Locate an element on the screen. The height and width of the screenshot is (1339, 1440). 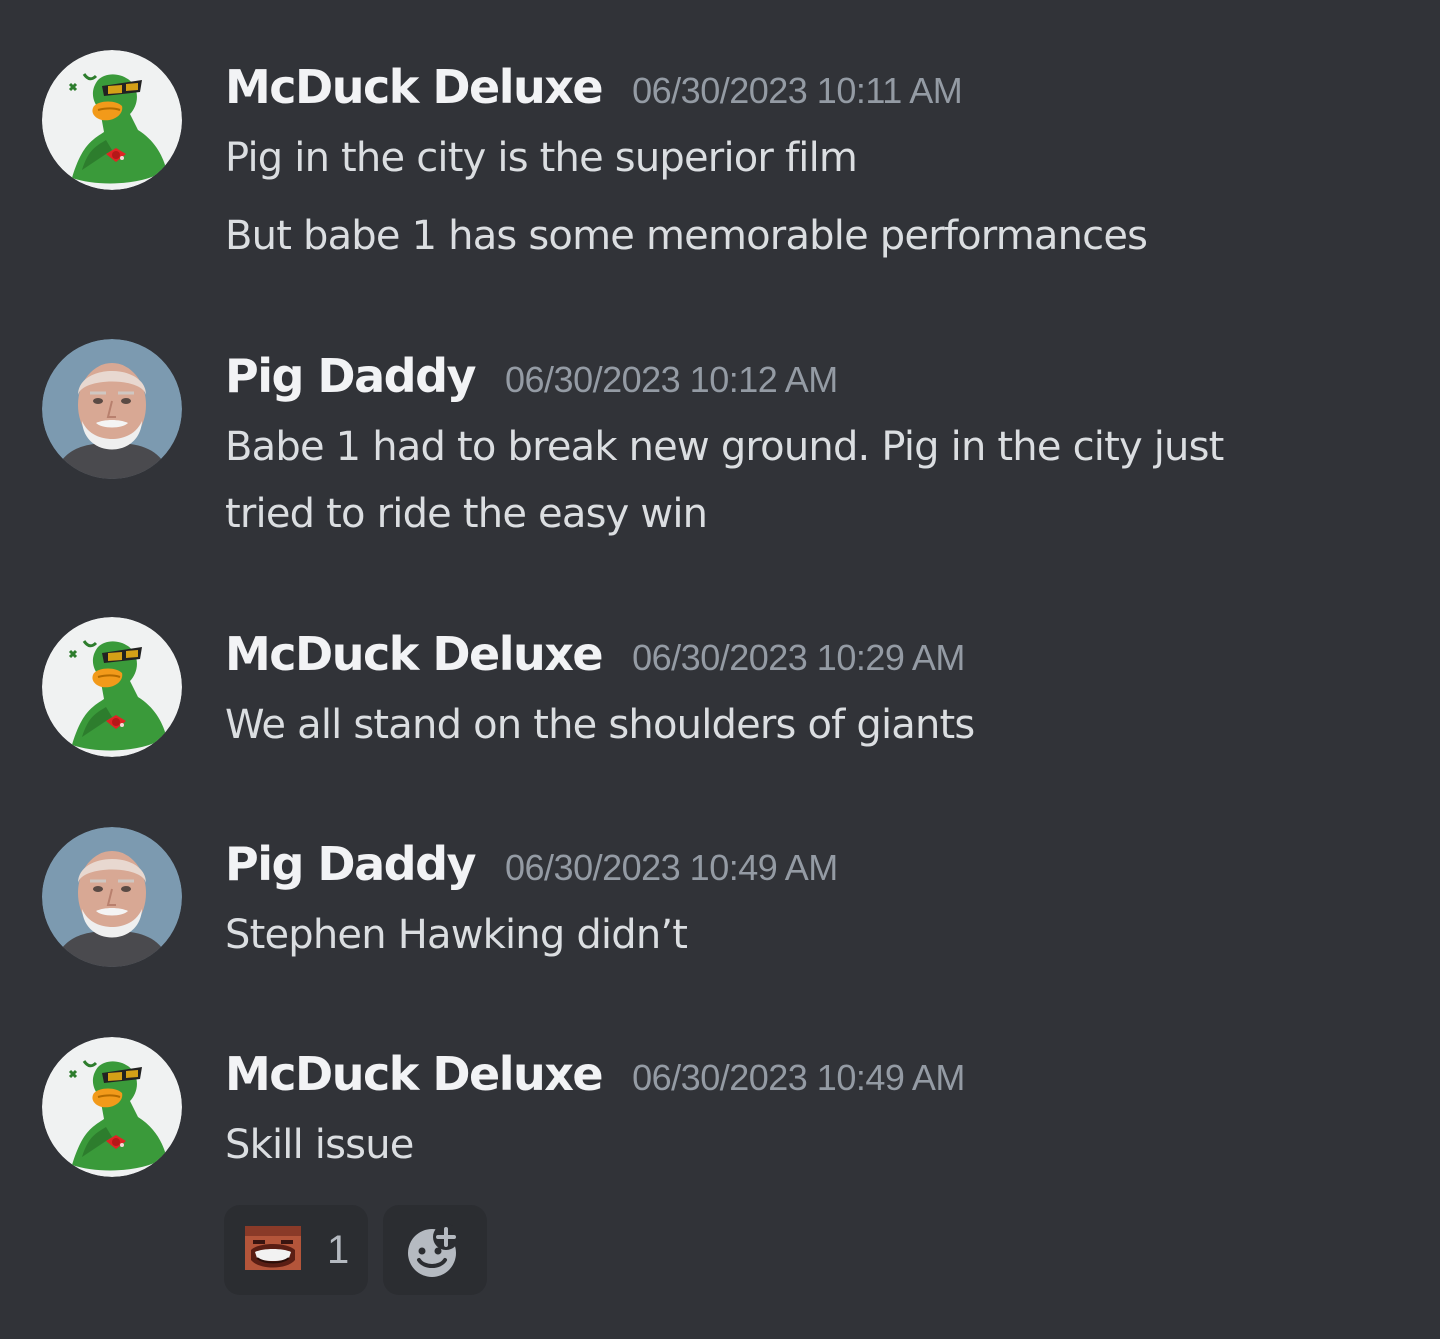
message-text: We all stand on the shoulders of giants is located at coordinates (600, 725).